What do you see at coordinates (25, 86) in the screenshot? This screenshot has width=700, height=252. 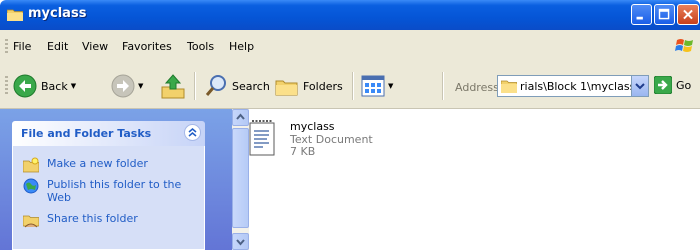 I see `back-arrow-icon` at bounding box center [25, 86].